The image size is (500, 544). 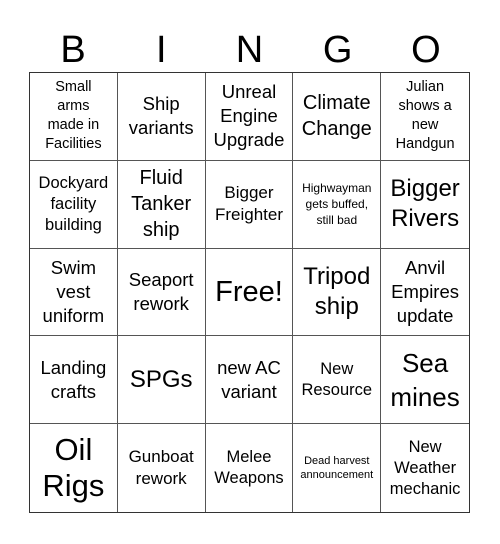 I want to click on header-letter-i: I, so click(x=161, y=50).